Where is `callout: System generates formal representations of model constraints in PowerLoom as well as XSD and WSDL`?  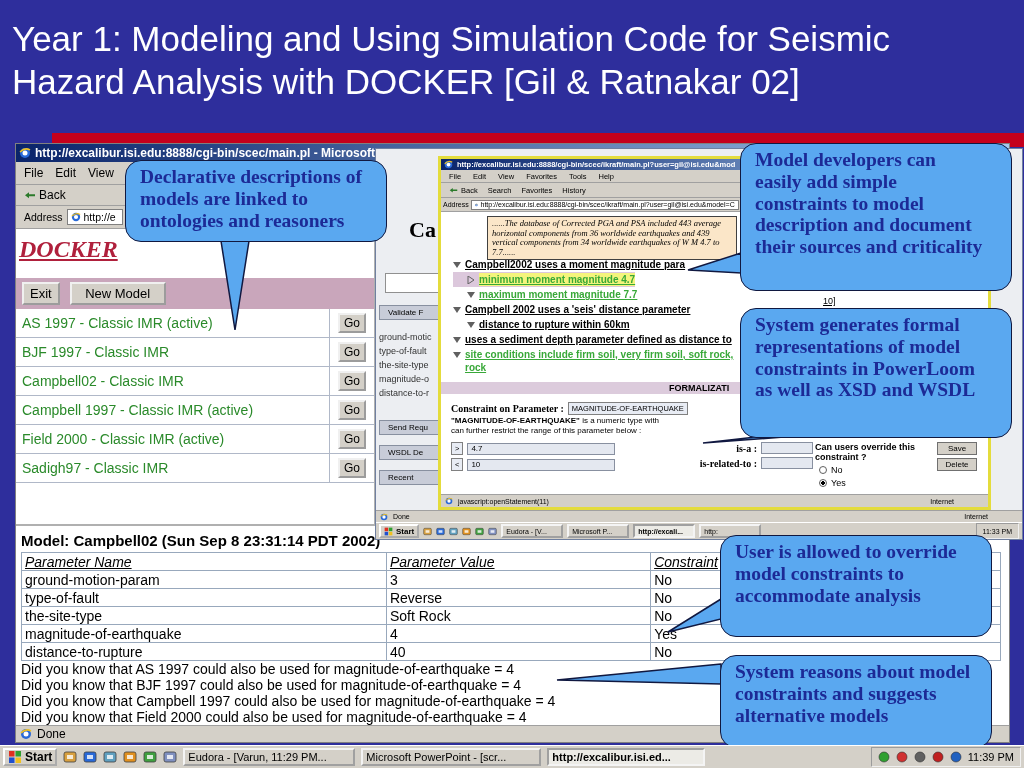 callout: System generates formal representations of model constraints in PowerLoom as well as XSD and WSDL is located at coordinates (876, 373).